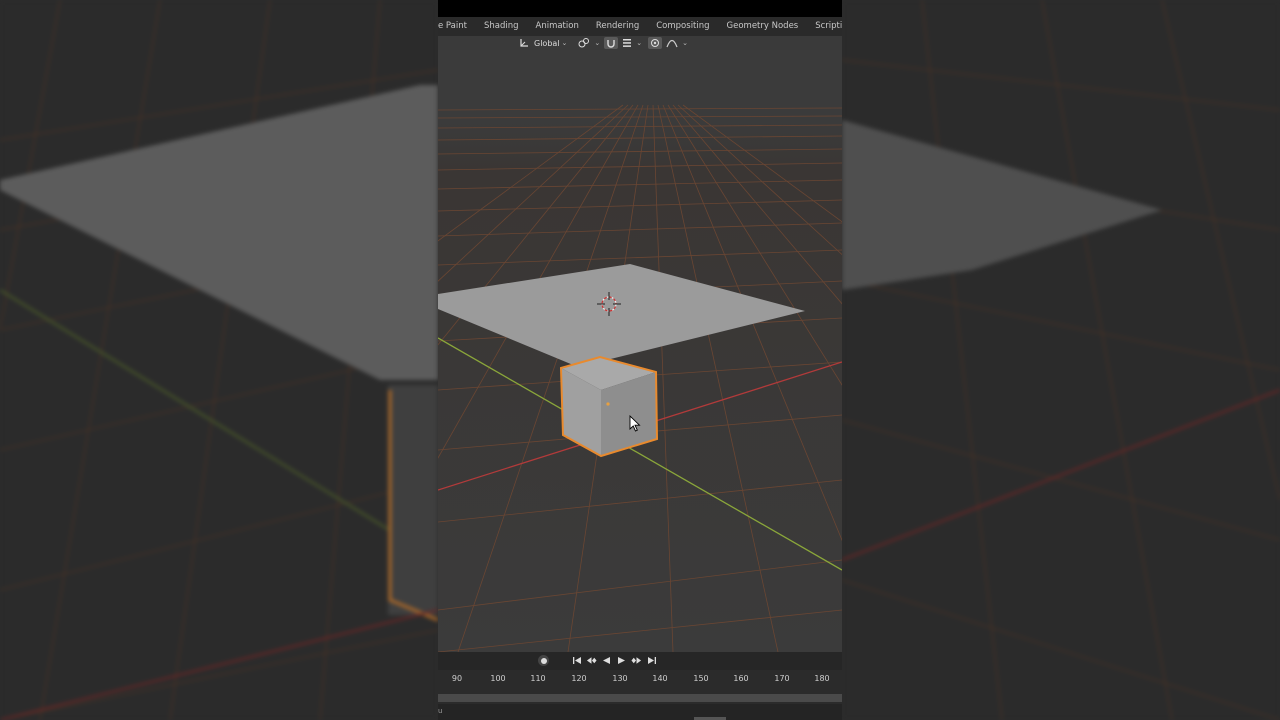  I want to click on frame-tick: 90, so click(457, 678).